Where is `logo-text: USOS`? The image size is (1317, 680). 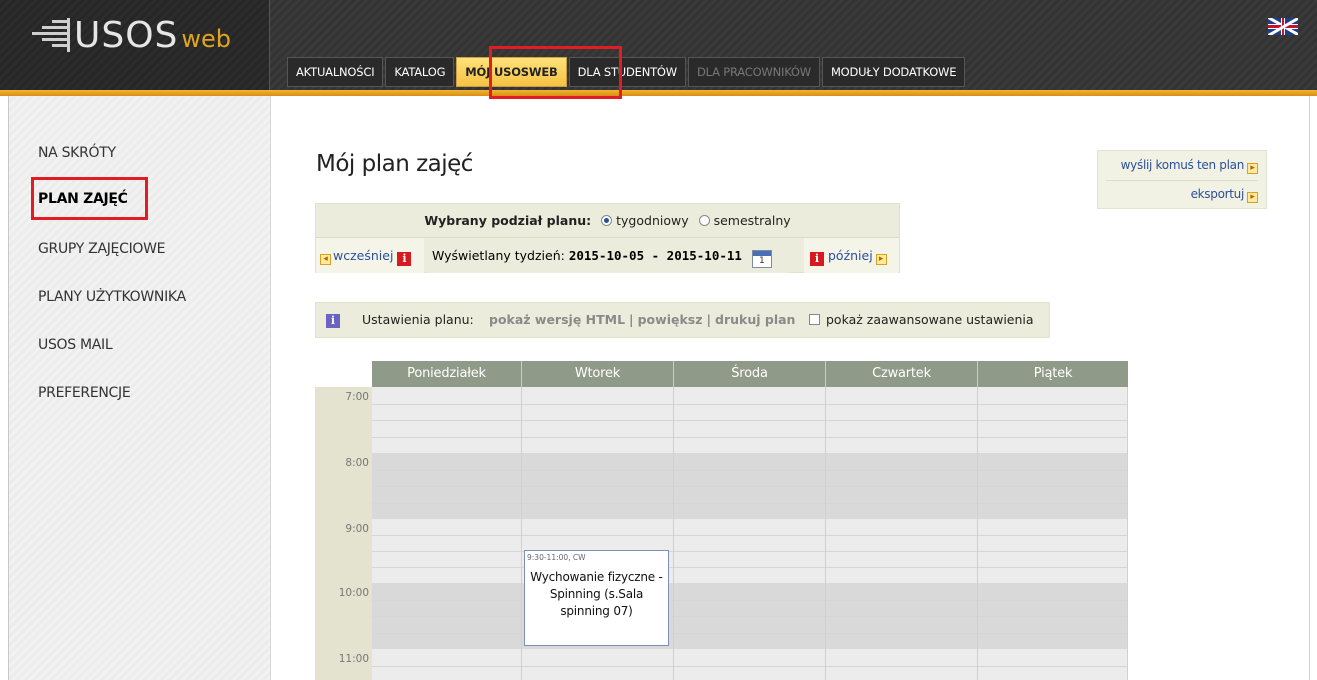 logo-text: USOS is located at coordinates (126, 35).